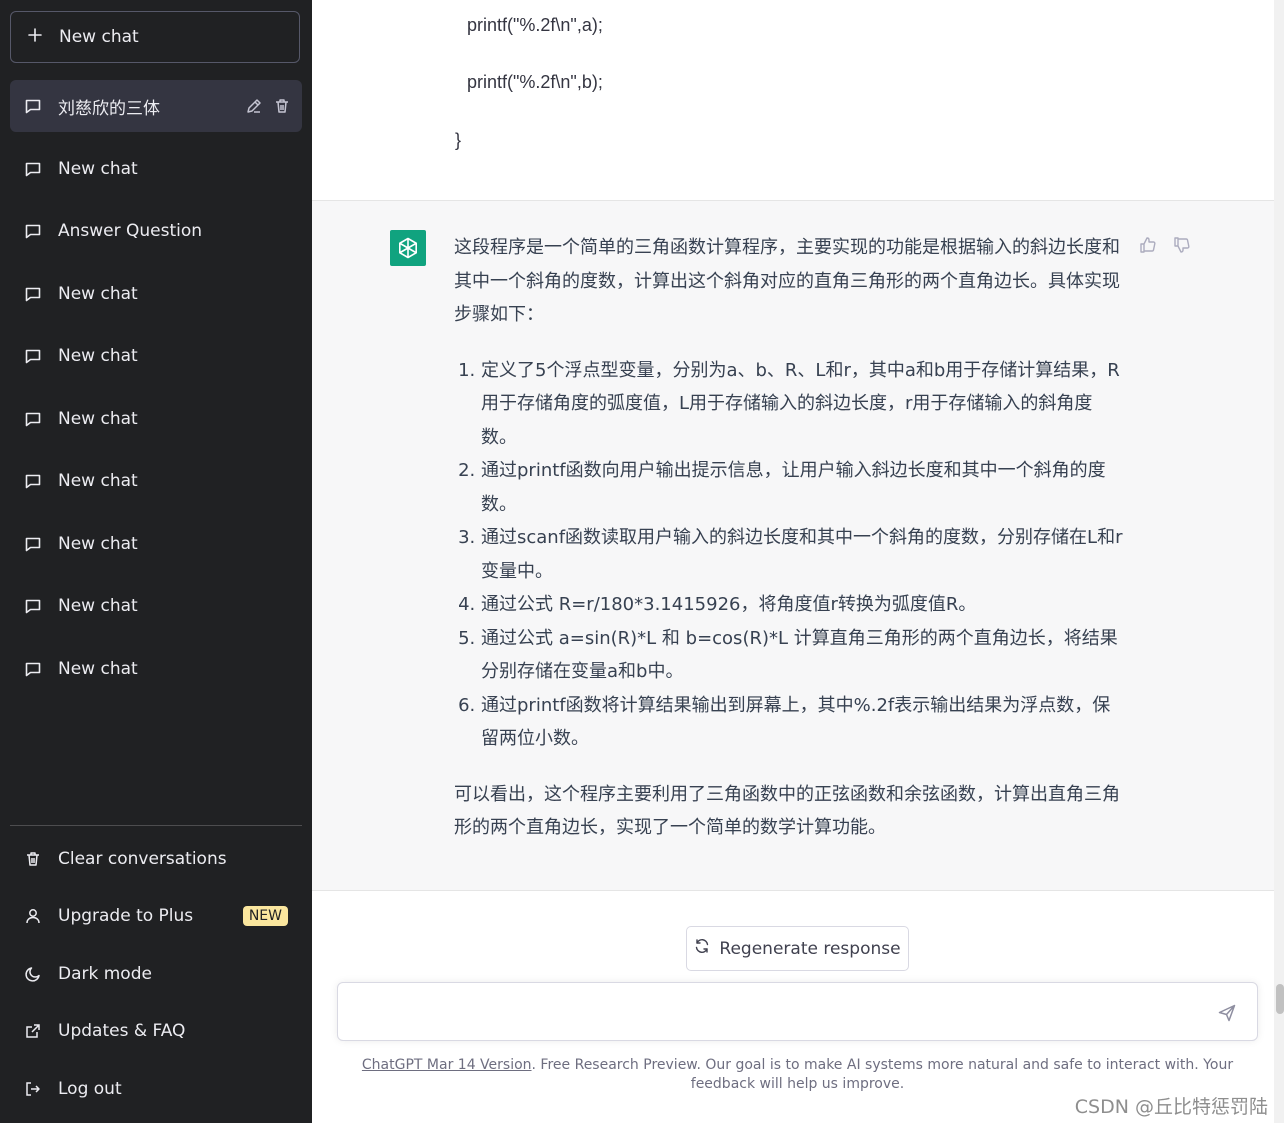  I want to click on feedback-buttons, so click(1165, 245).